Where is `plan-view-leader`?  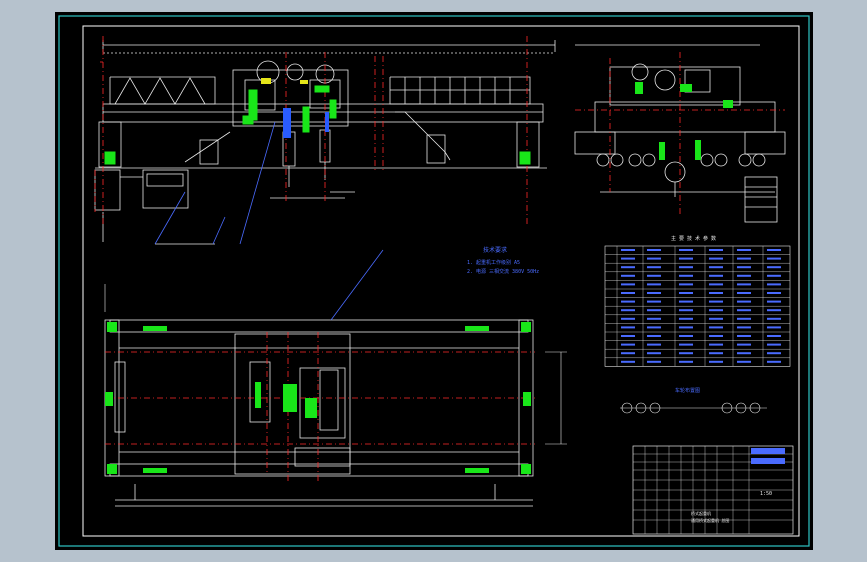
plan-view-leader is located at coordinates (357, 285).